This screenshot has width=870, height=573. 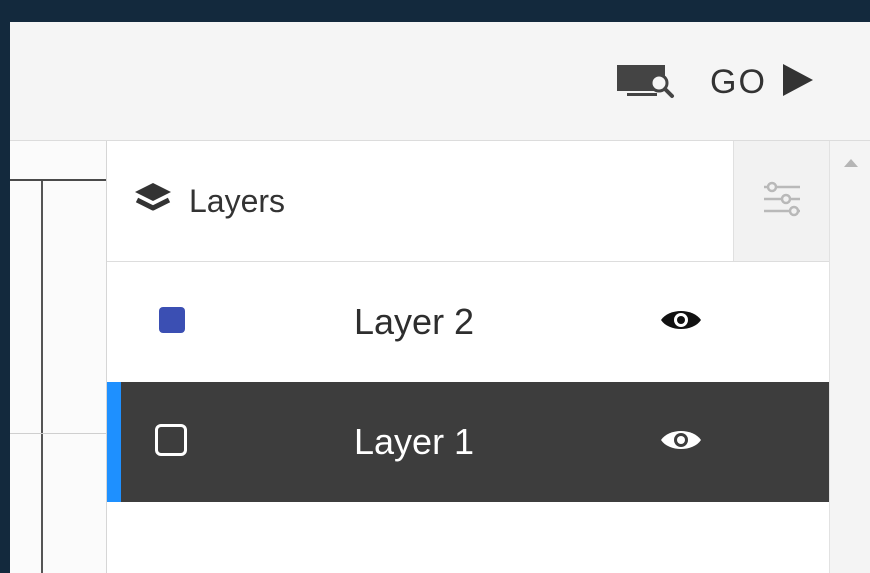 What do you see at coordinates (237, 200) in the screenshot?
I see `layers-panel-title-text: Layers` at bounding box center [237, 200].